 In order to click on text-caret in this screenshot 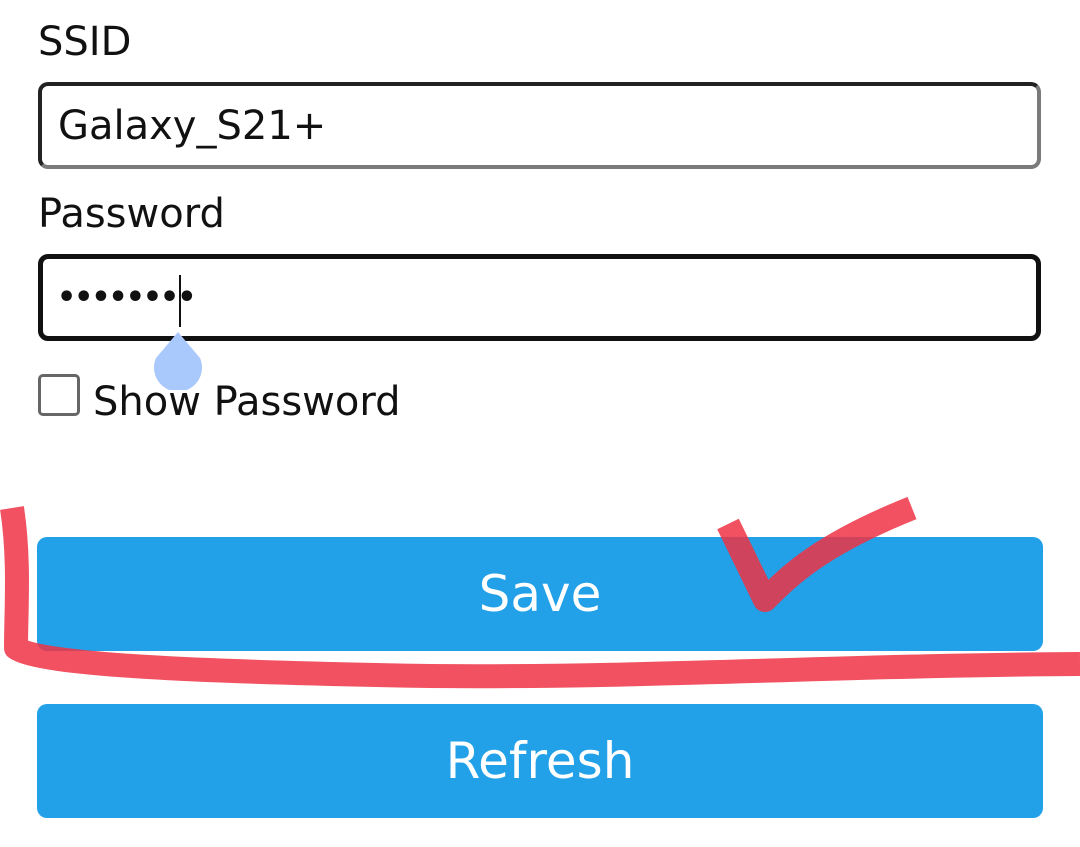, I will do `click(180, 301)`.